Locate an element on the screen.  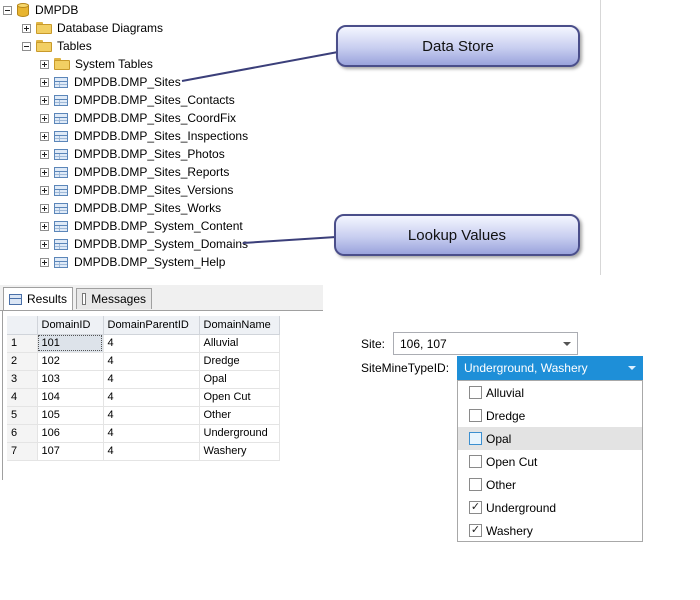
table-row: 5 105 4 Other is located at coordinates (143, 415).